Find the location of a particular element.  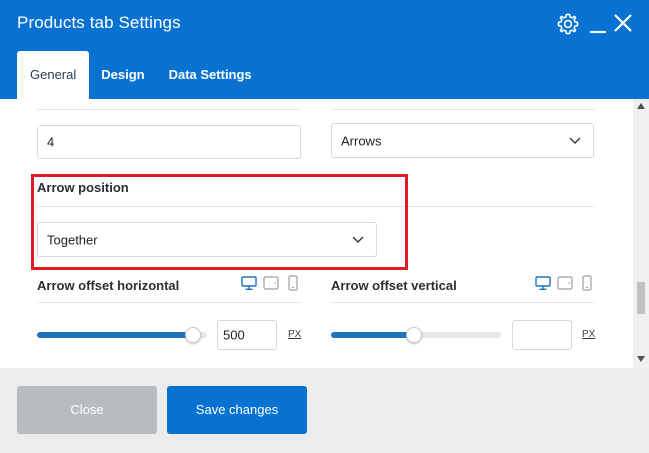

offset-vertical-input is located at coordinates (542, 335).